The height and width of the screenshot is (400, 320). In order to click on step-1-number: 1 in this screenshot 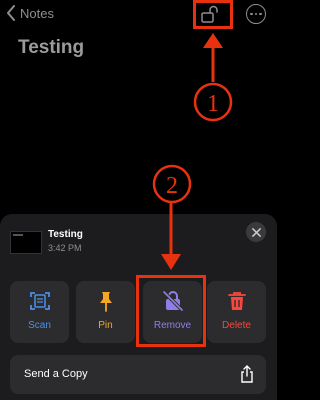, I will do `click(213, 104)`.